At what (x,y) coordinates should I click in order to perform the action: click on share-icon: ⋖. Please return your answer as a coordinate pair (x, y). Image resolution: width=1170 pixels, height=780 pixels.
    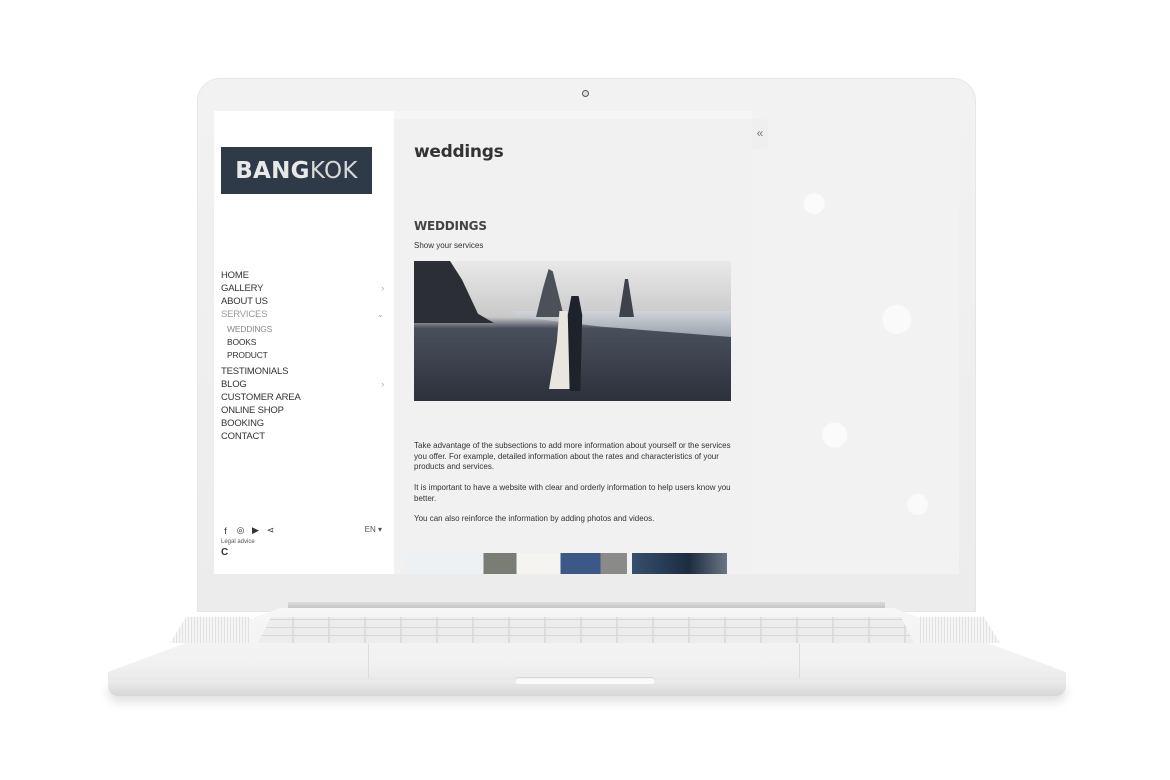
    Looking at the image, I should click on (270, 530).